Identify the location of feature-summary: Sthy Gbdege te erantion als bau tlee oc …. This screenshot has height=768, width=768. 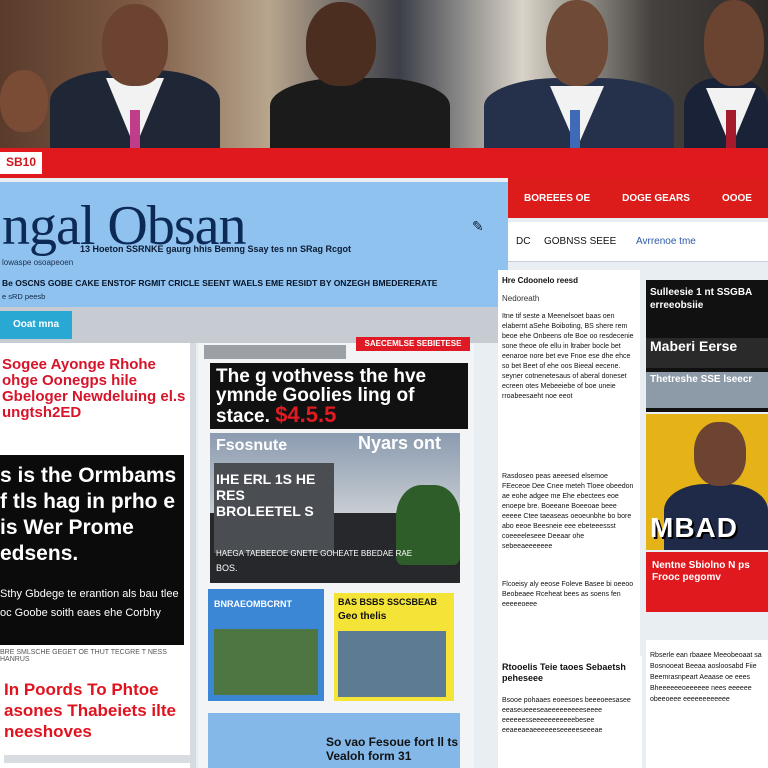
(89, 603).